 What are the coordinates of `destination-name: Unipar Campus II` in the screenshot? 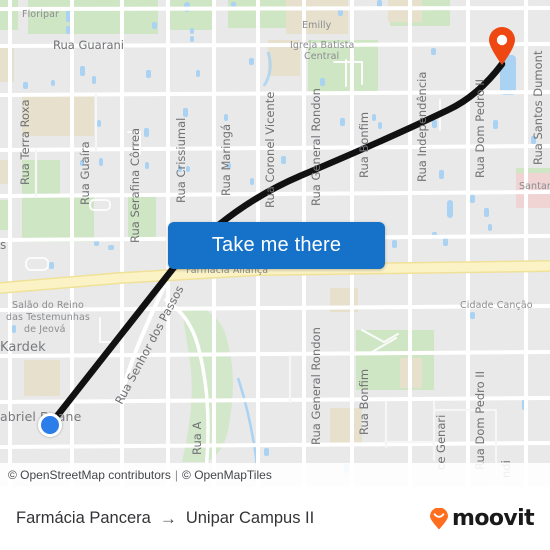 It's located at (250, 518).